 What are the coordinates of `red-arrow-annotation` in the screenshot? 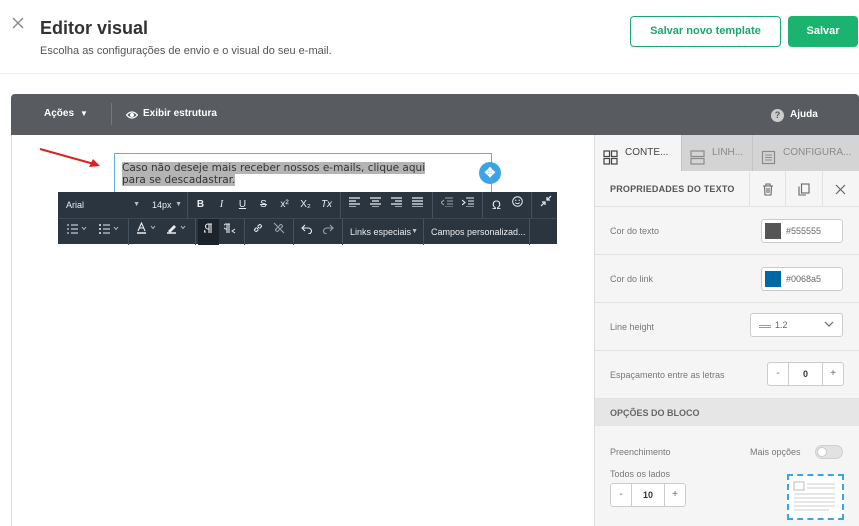 It's located at (69, 157).